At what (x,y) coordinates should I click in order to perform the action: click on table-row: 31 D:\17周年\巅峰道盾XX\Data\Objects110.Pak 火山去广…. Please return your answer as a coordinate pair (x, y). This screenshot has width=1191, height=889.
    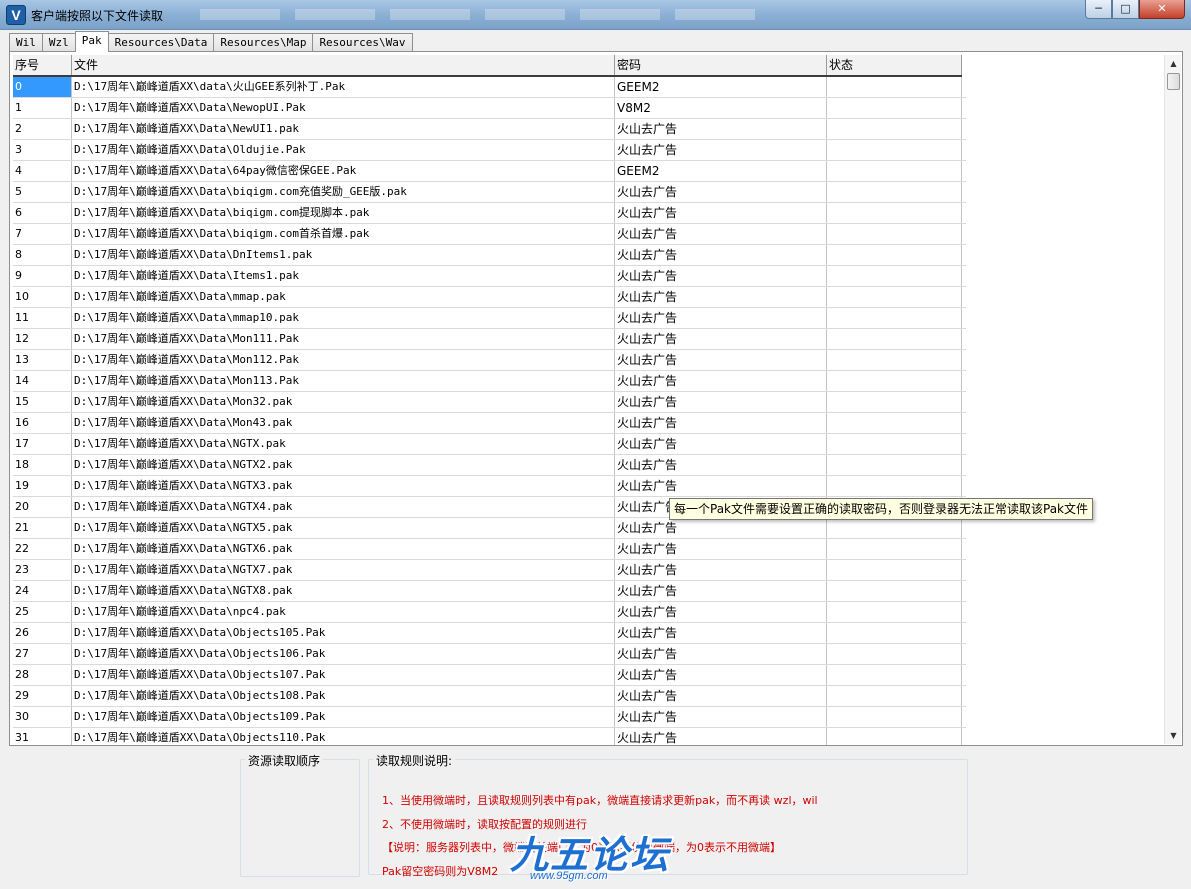
    Looking at the image, I should click on (489, 736).